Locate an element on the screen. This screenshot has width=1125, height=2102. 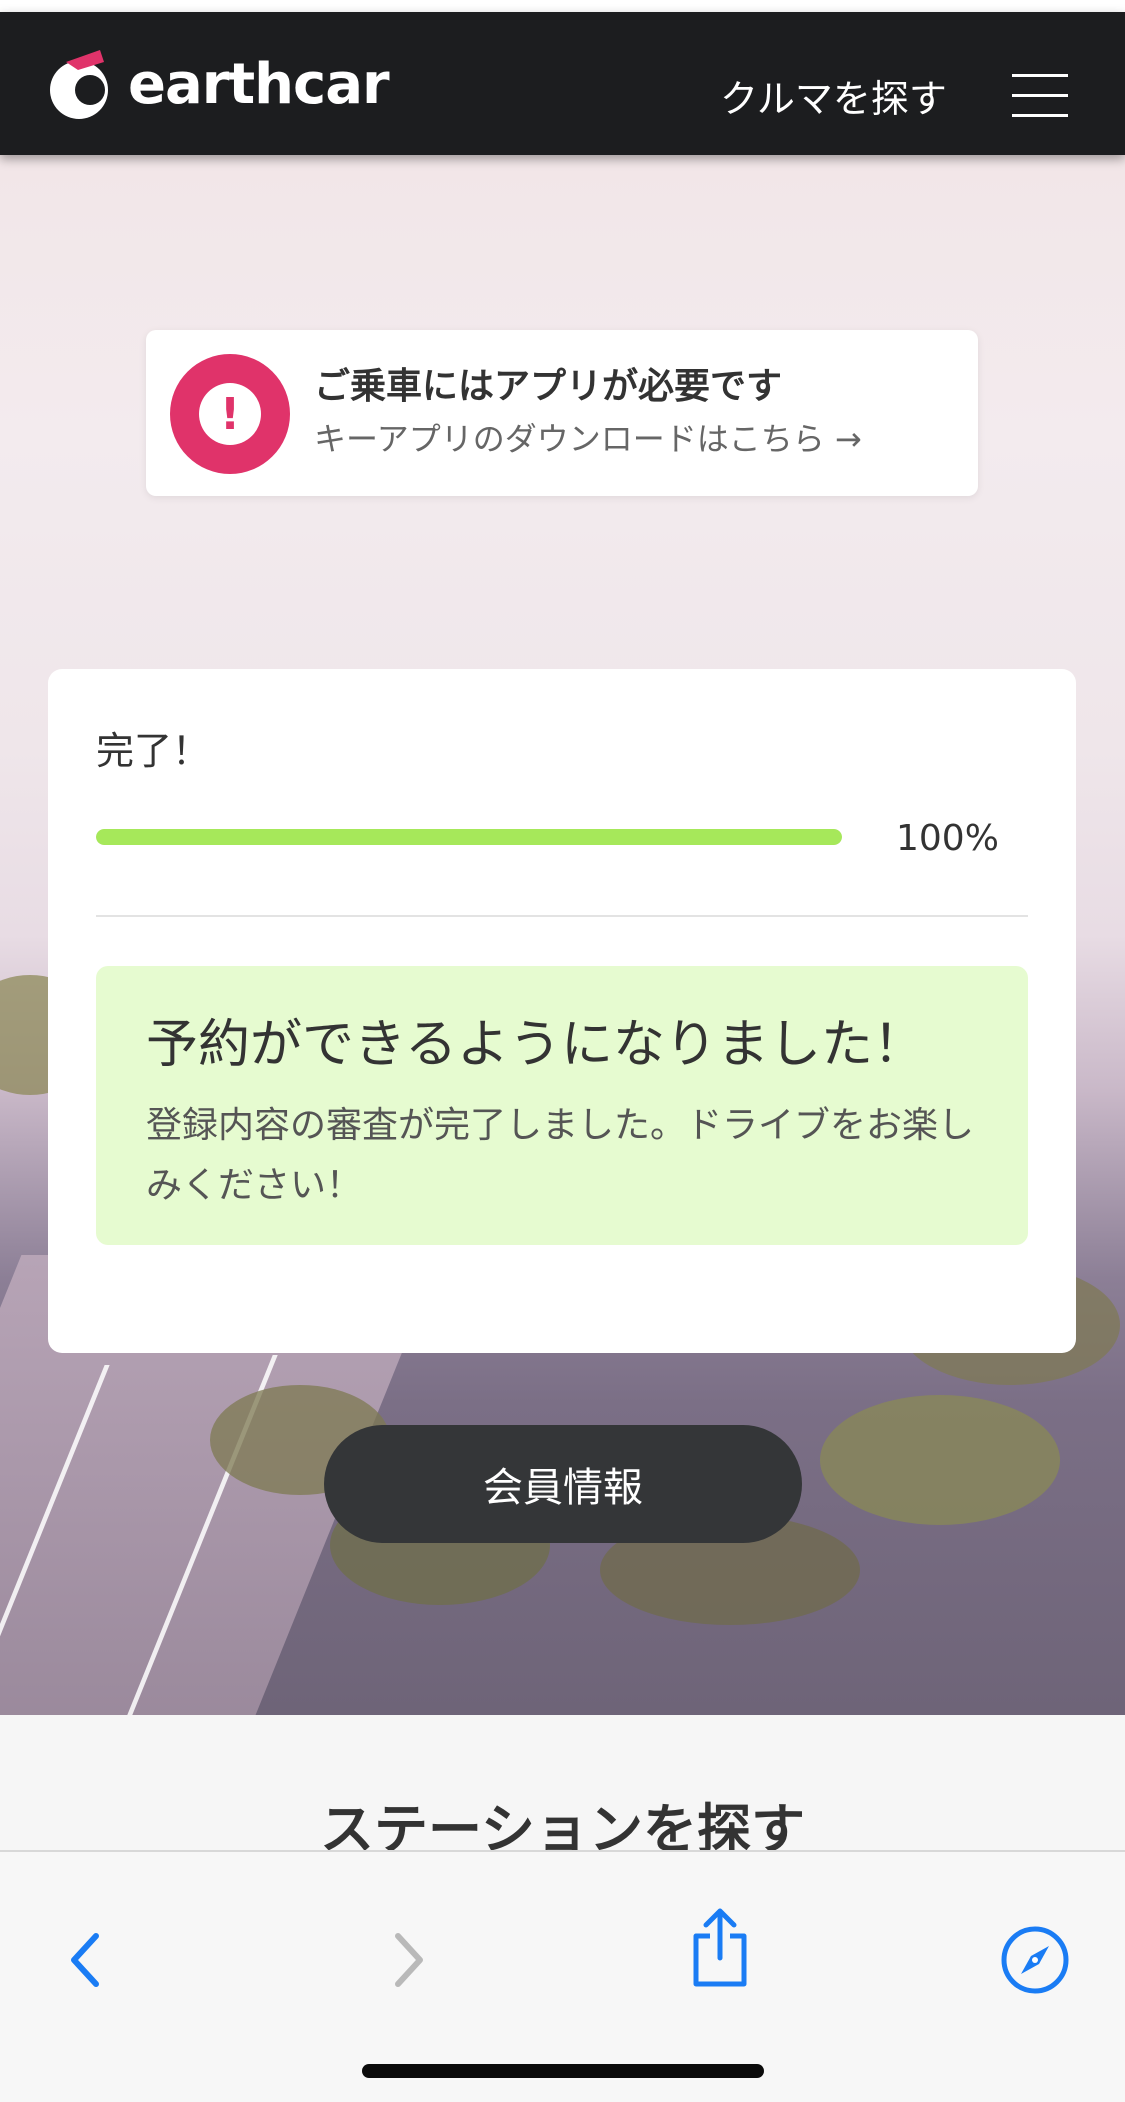
hamburger-menu-icon is located at coordinates (1040, 96).